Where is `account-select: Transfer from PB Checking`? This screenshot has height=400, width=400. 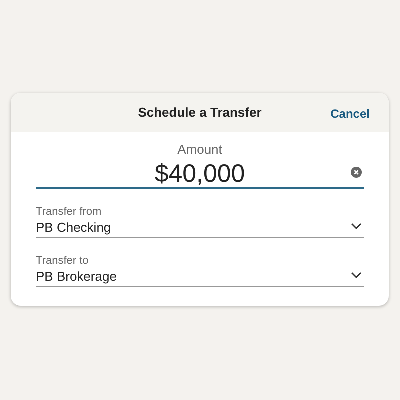
account-select: Transfer from PB Checking is located at coordinates (200, 221).